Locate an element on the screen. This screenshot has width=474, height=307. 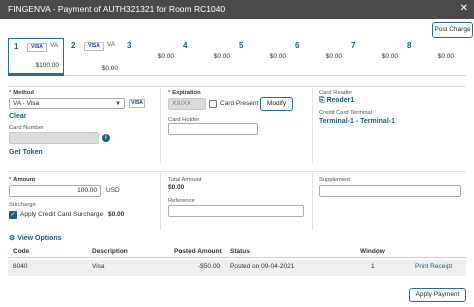
terminal-label: Credit Card Terminal is located at coordinates (346, 113).